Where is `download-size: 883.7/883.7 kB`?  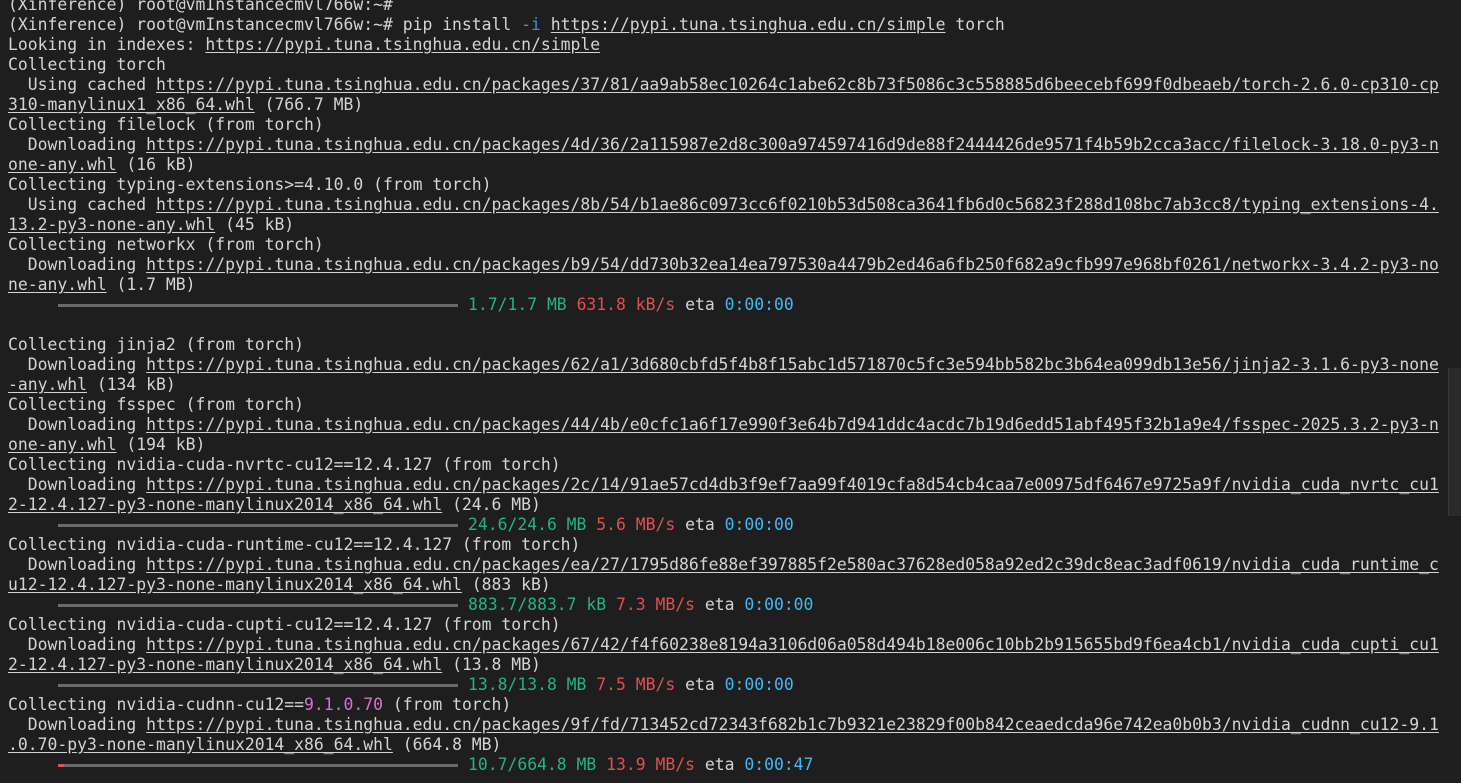 download-size: 883.7/883.7 kB is located at coordinates (537, 604).